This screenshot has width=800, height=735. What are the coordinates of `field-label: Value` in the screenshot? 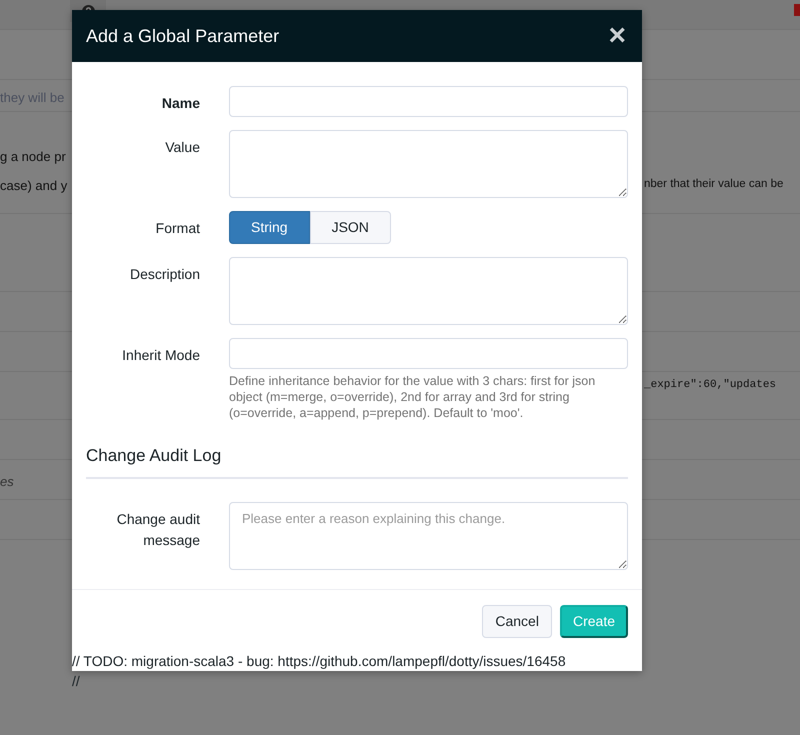 It's located at (182, 147).